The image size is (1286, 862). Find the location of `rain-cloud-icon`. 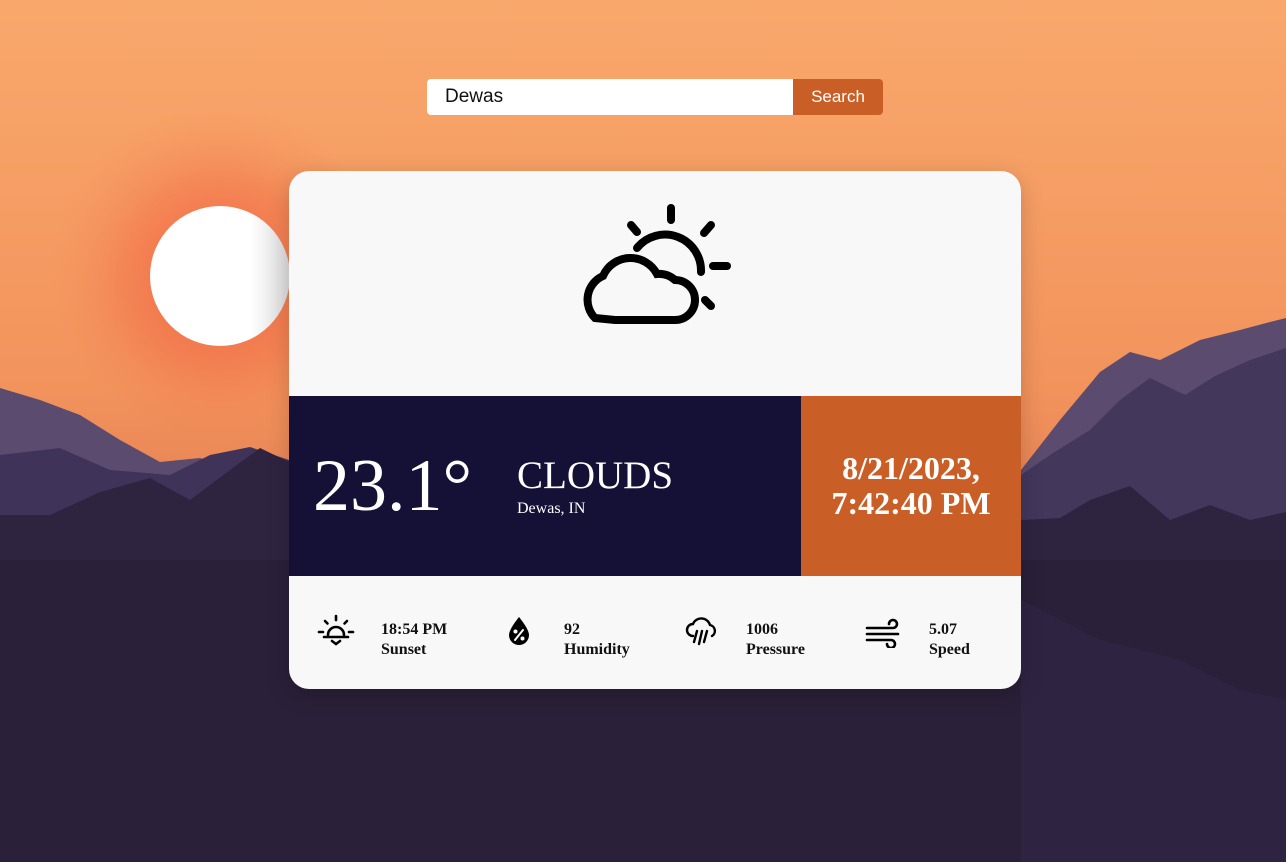

rain-cloud-icon is located at coordinates (701, 631).